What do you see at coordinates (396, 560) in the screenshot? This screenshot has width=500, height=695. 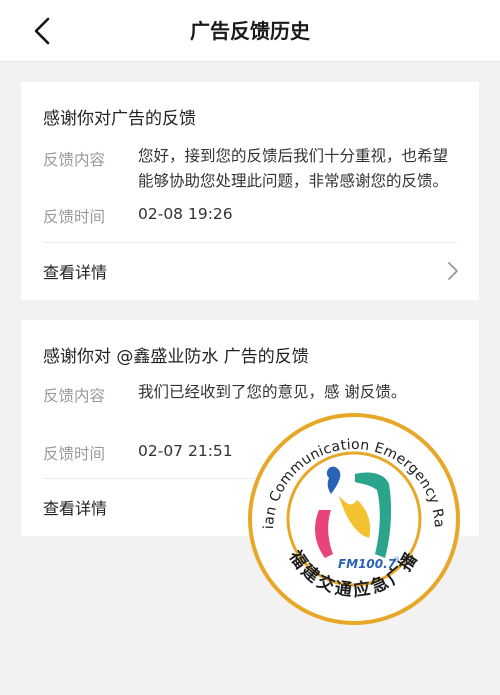 I see `registered-mark-icon: ®` at bounding box center [396, 560].